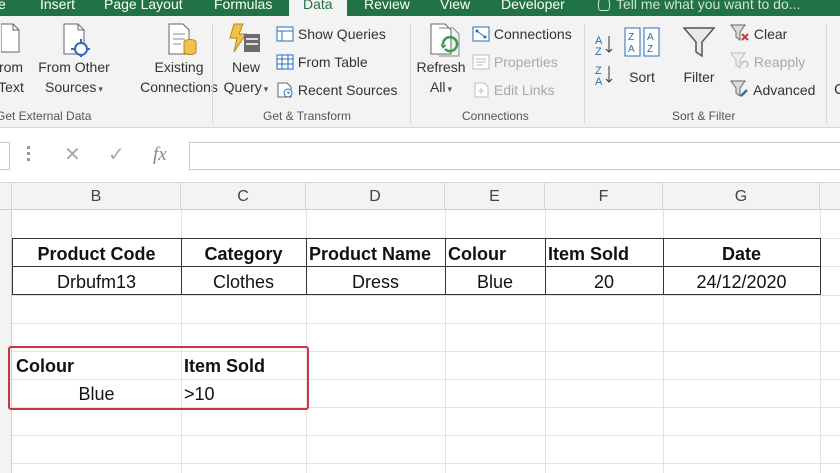 This screenshot has width=840, height=473. Describe the element at coordinates (224, 366) in the screenshot. I see `criteria-header-item-sold: Item Sold` at that location.